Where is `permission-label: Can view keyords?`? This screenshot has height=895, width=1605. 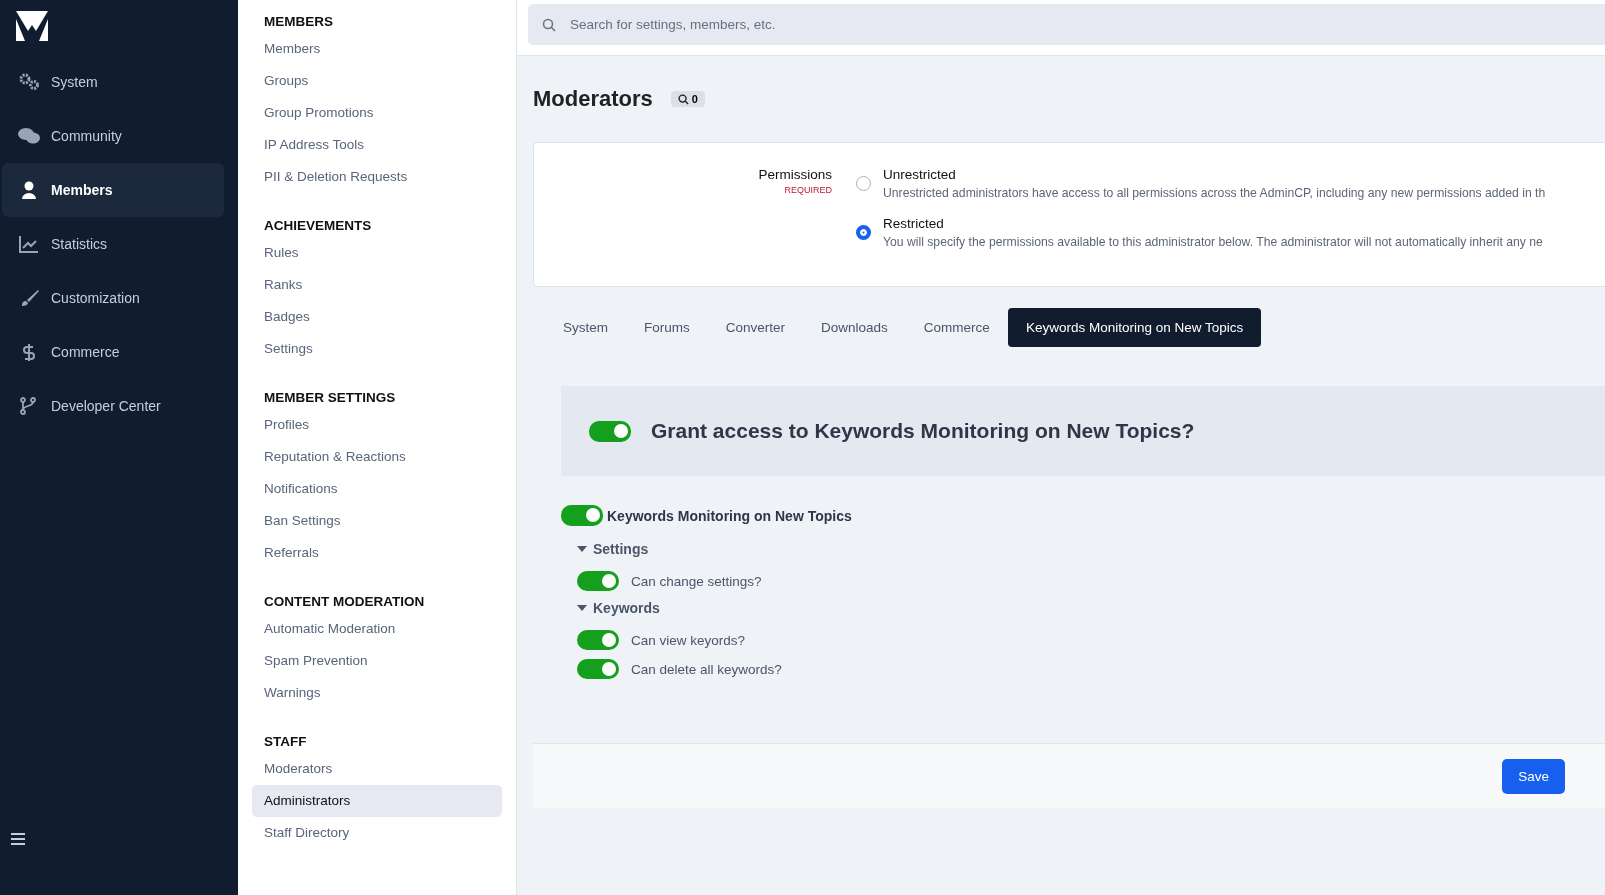
permission-label: Can view keyords? is located at coordinates (688, 640).